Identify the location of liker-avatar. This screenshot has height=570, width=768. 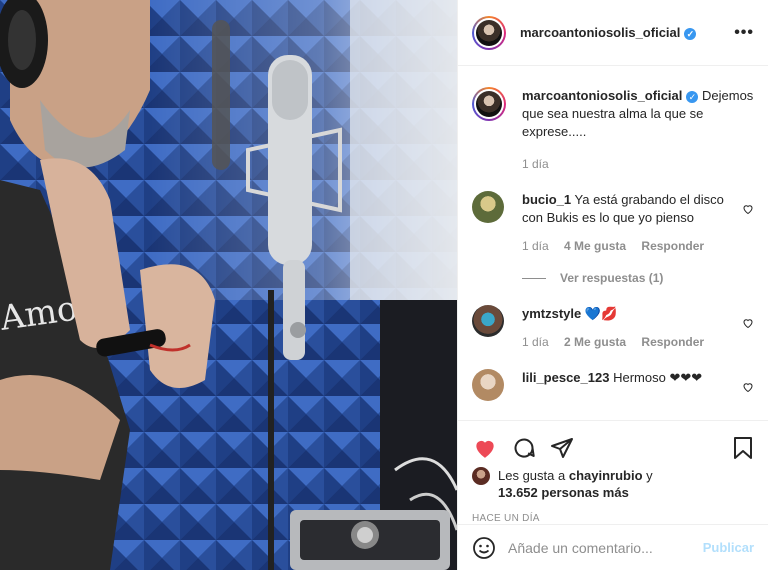
(481, 476).